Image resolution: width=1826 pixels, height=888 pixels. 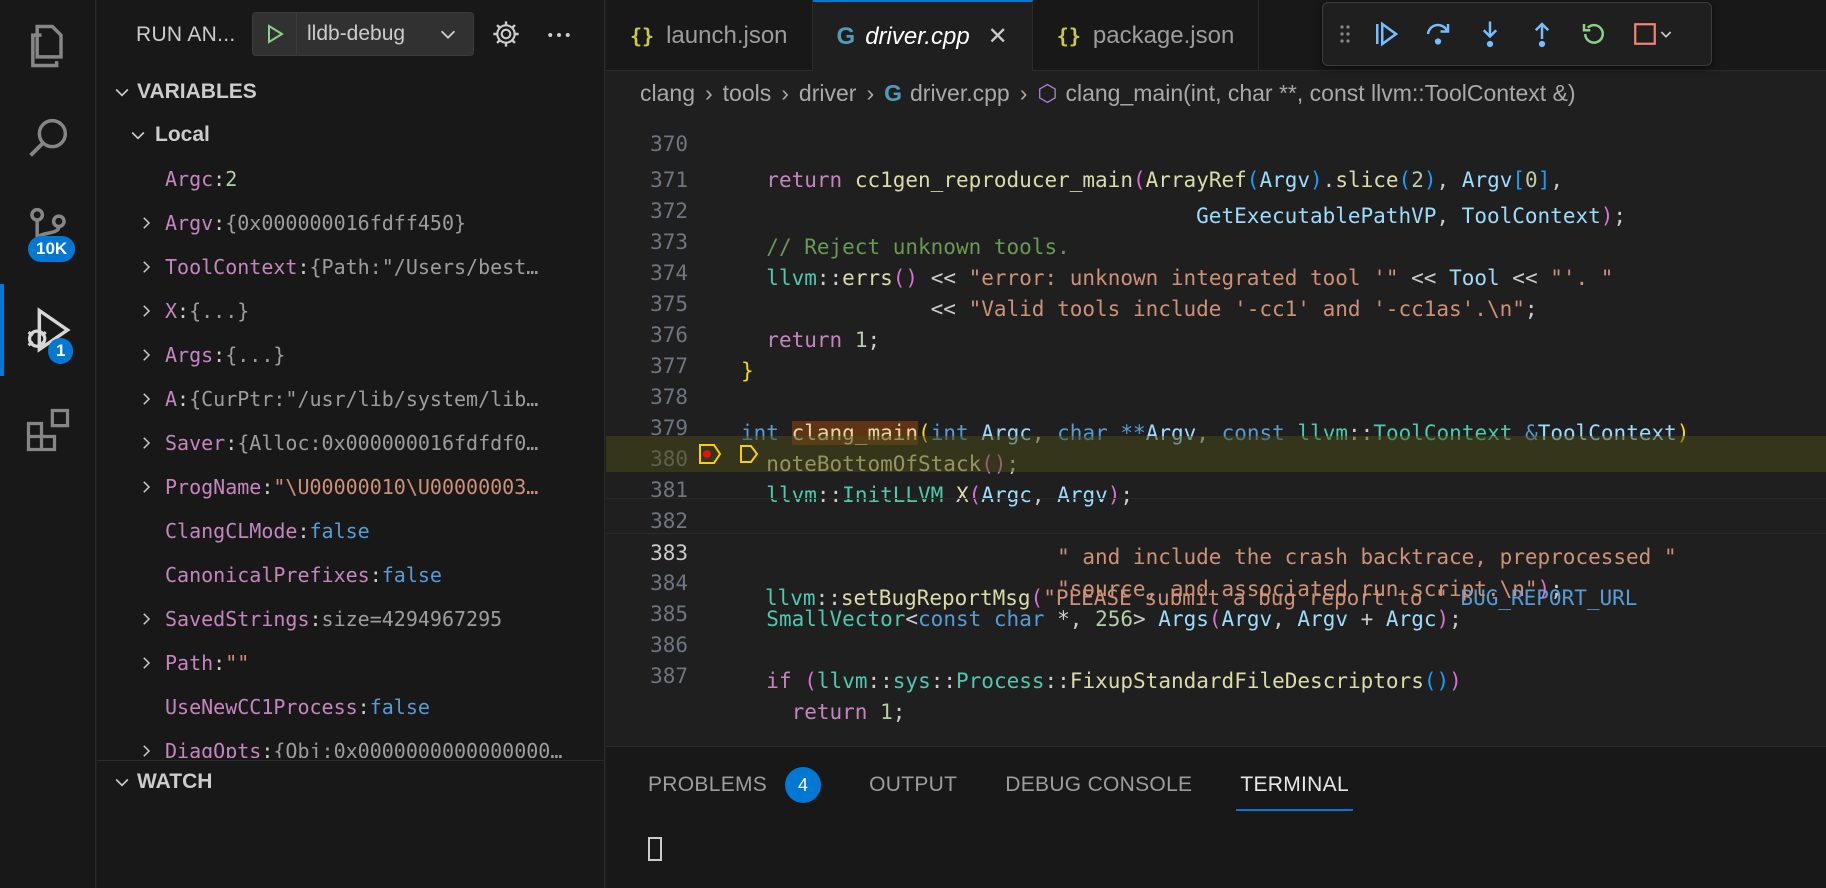 What do you see at coordinates (922, 35) in the screenshot?
I see `tab-driver-cpp: G driver.cpp ✕` at bounding box center [922, 35].